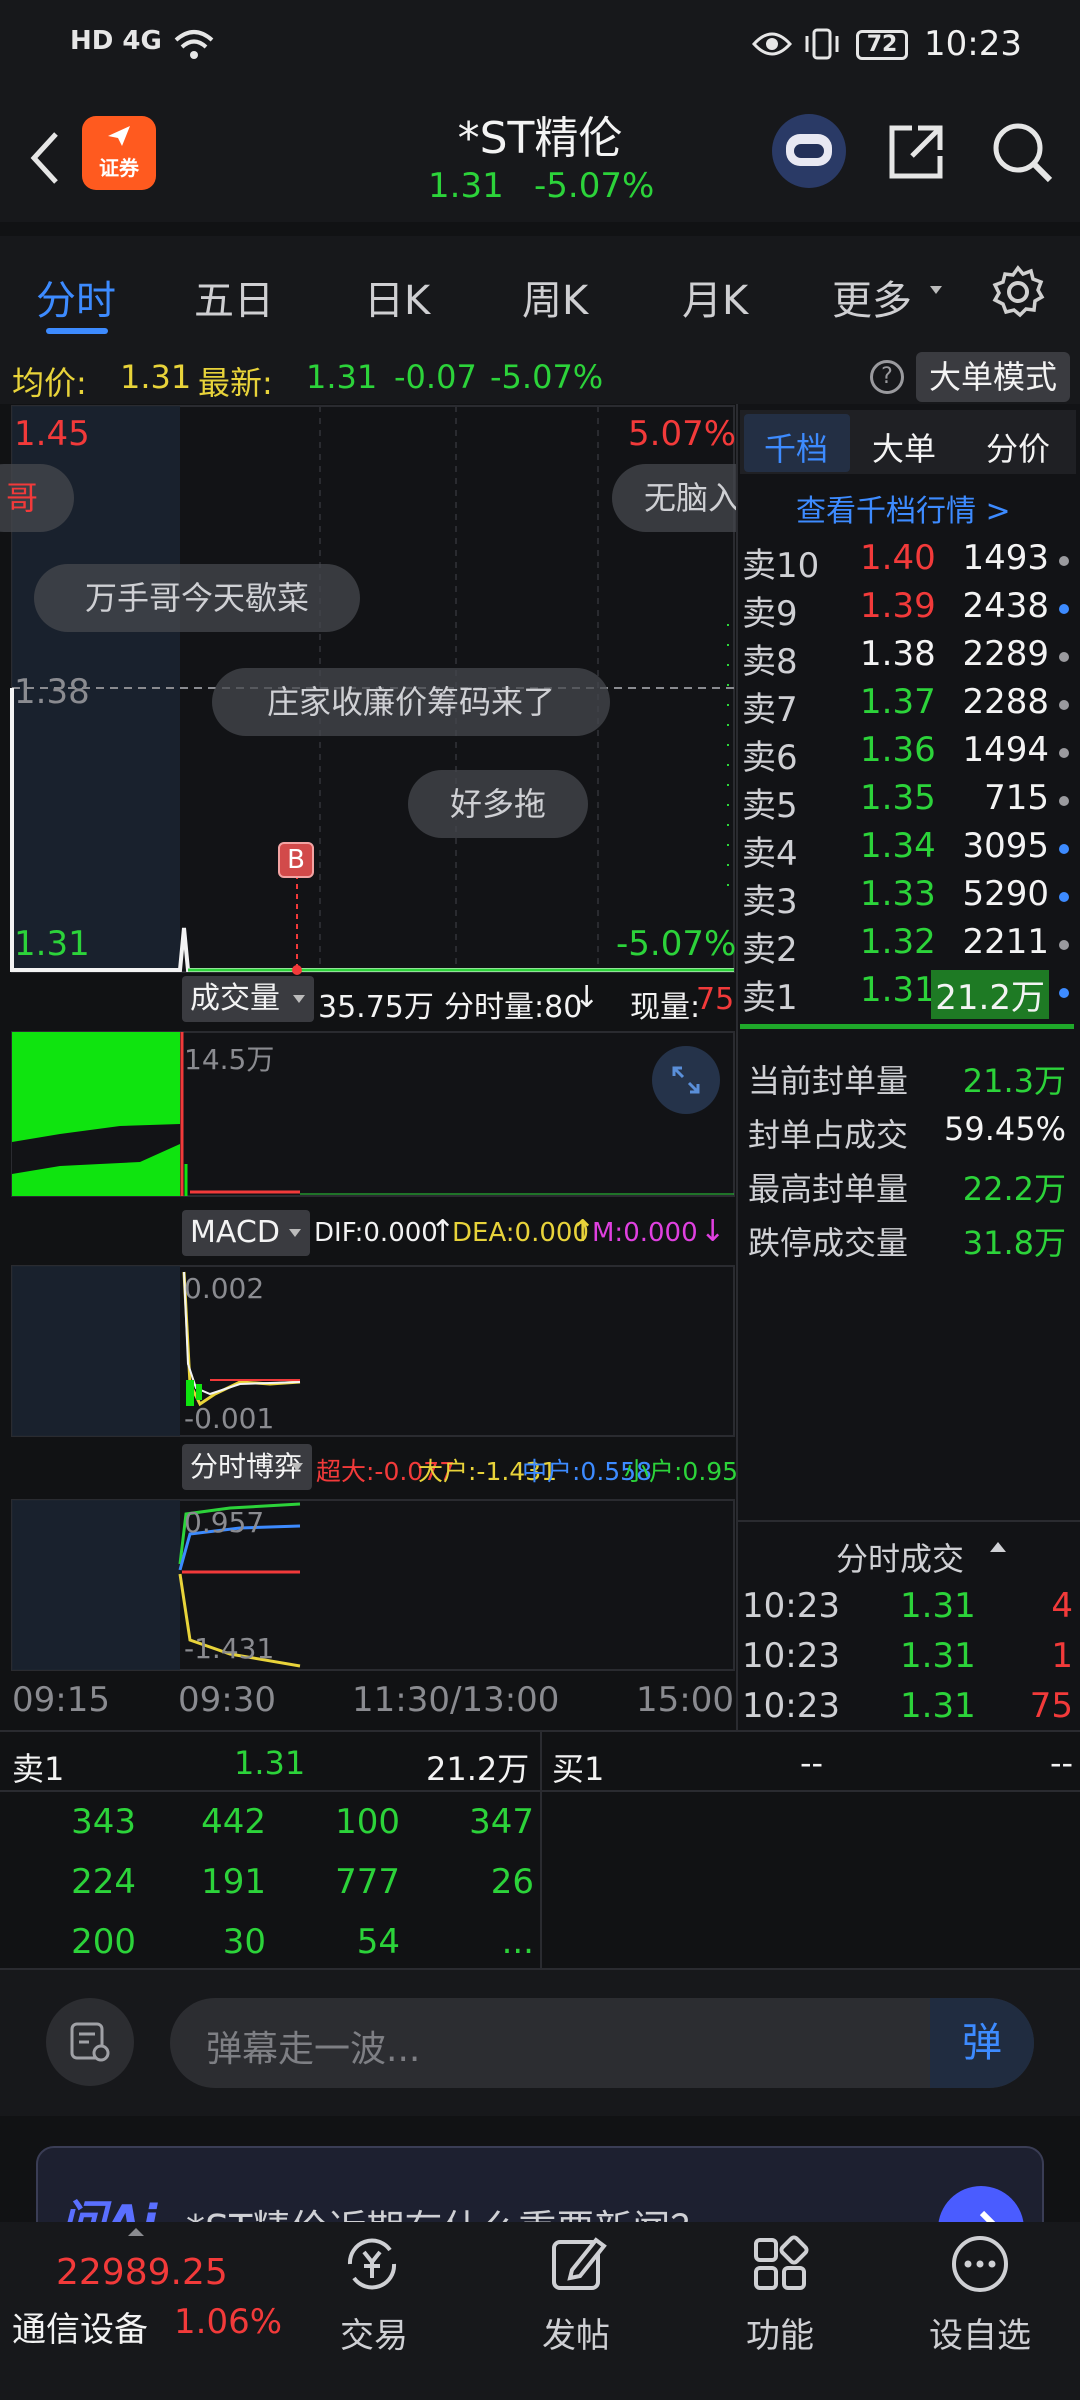 The width and height of the screenshot is (1080, 2400). I want to click on buy-marker-label: B, so click(296, 860).